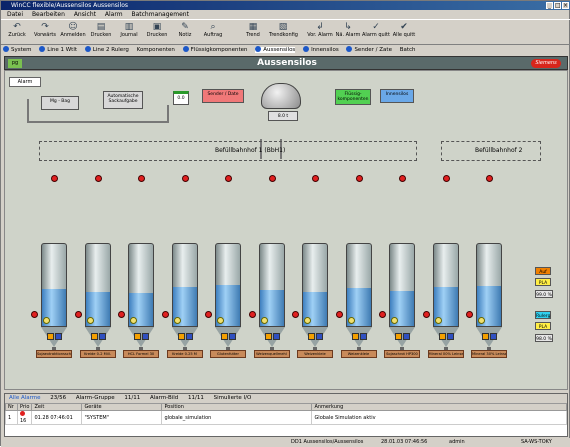  I want to click on back-button: ↶ Zurück, so click(17, 33).